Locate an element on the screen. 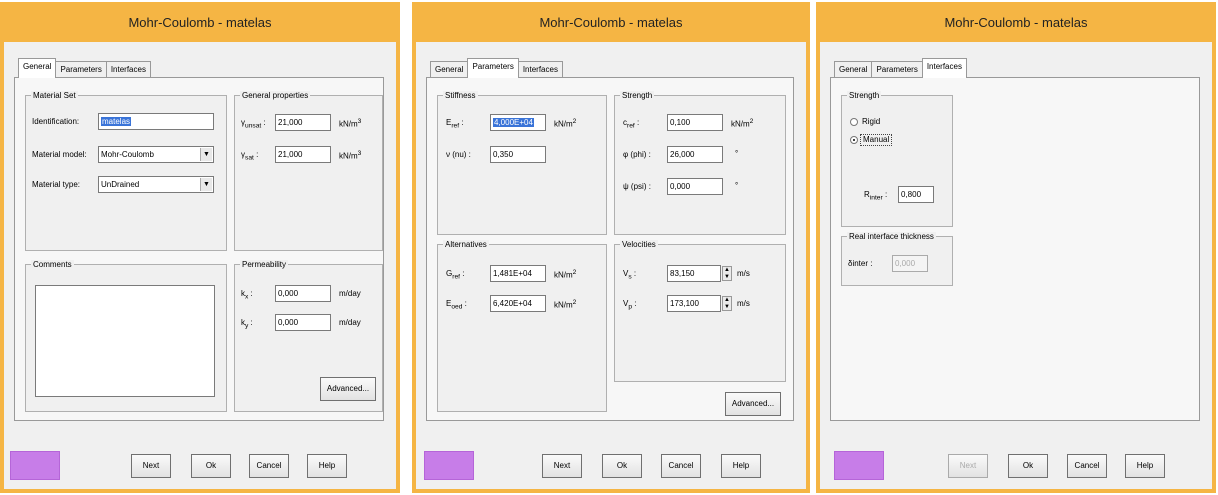 Image resolution: width=1218 pixels, height=495 pixels. comments-textarea is located at coordinates (125, 341).